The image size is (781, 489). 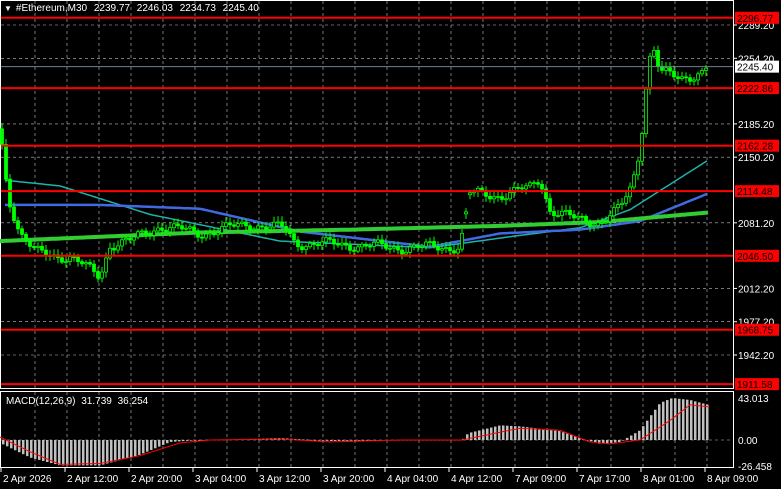 I want to click on macd-tick-label: 0.00, so click(x=748, y=441).